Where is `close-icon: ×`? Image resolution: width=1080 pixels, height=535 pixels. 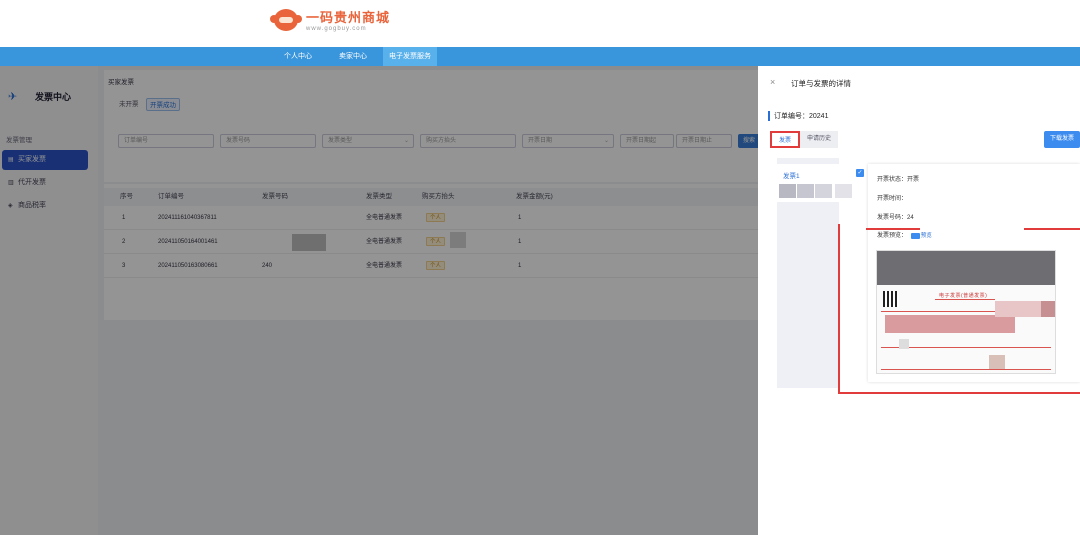 close-icon: × is located at coordinates (772, 82).